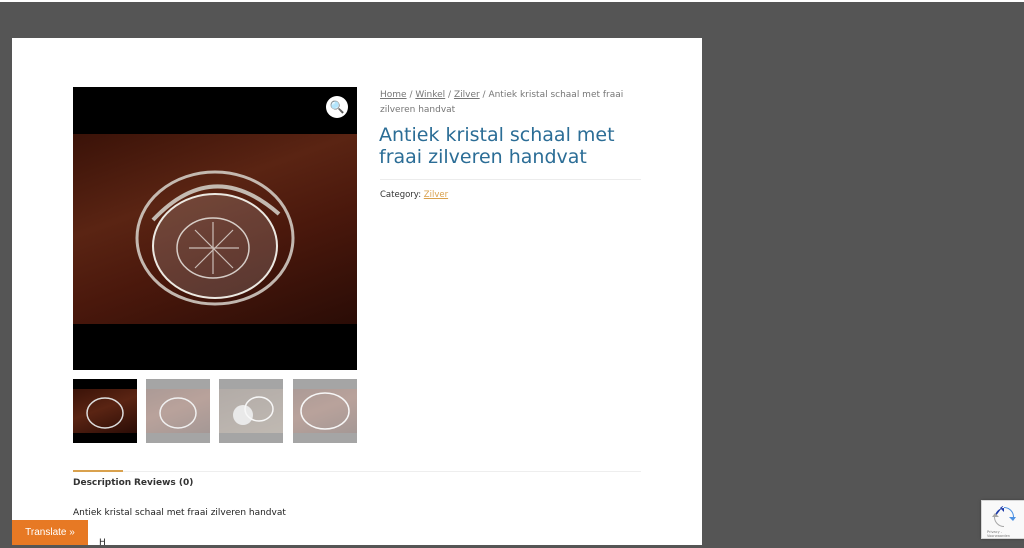 This screenshot has width=1024, height=548. I want to click on recaptcha-badge: Privacy - Voorwaarden, so click(1002, 519).